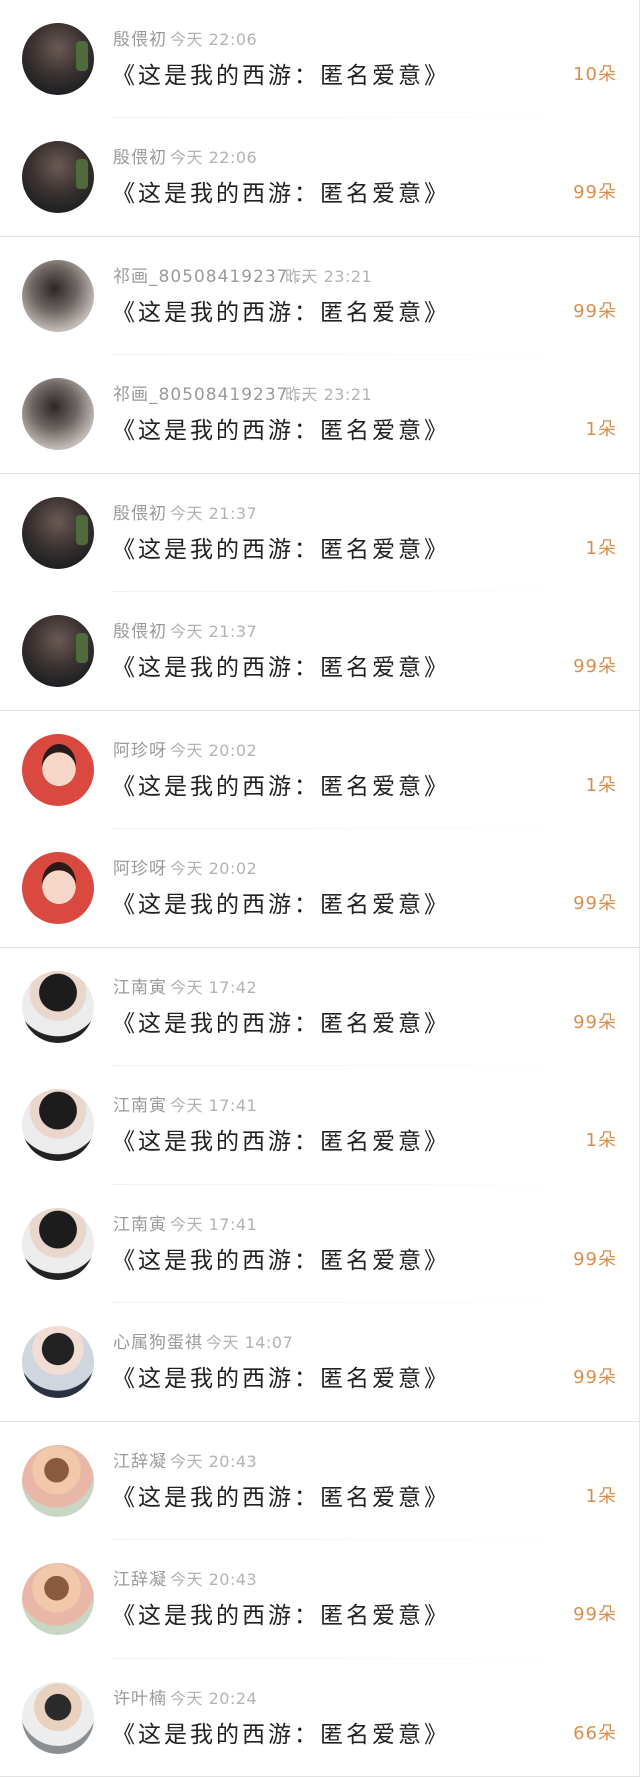  What do you see at coordinates (320, 651) in the screenshot?
I see `message-item: 殷偎初 今天 21:37 《这是我的西游：匿名爱意》 99朵` at bounding box center [320, 651].